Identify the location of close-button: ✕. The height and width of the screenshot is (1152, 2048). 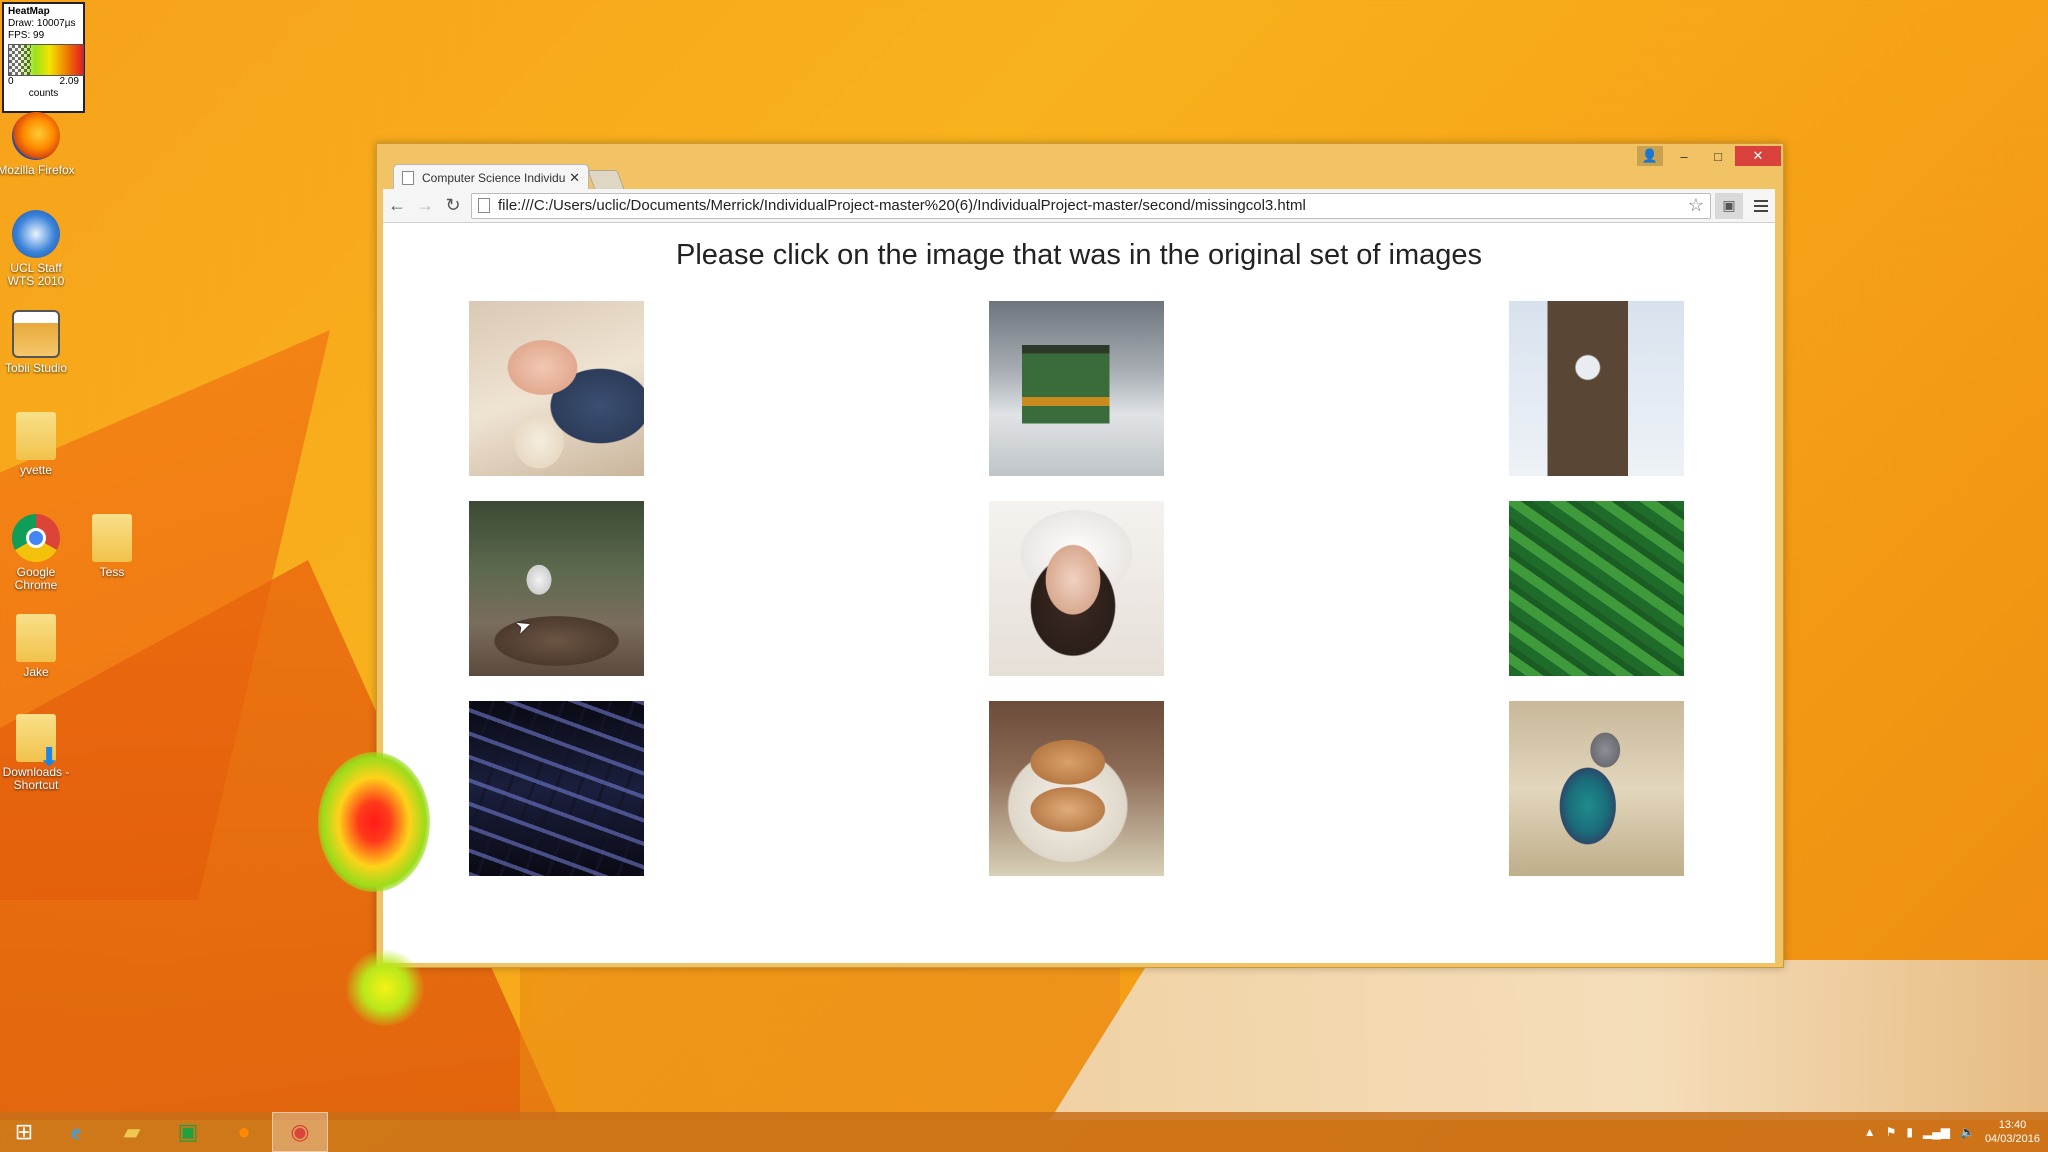
(1758, 156).